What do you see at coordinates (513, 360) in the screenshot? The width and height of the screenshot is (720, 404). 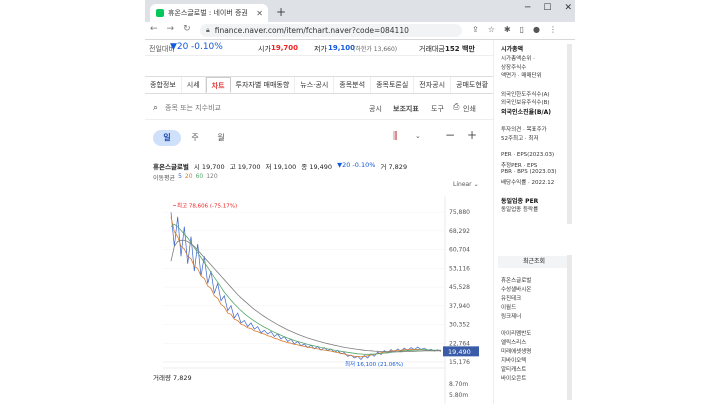 I see `recent-stock-link: 지바이오텍` at bounding box center [513, 360].